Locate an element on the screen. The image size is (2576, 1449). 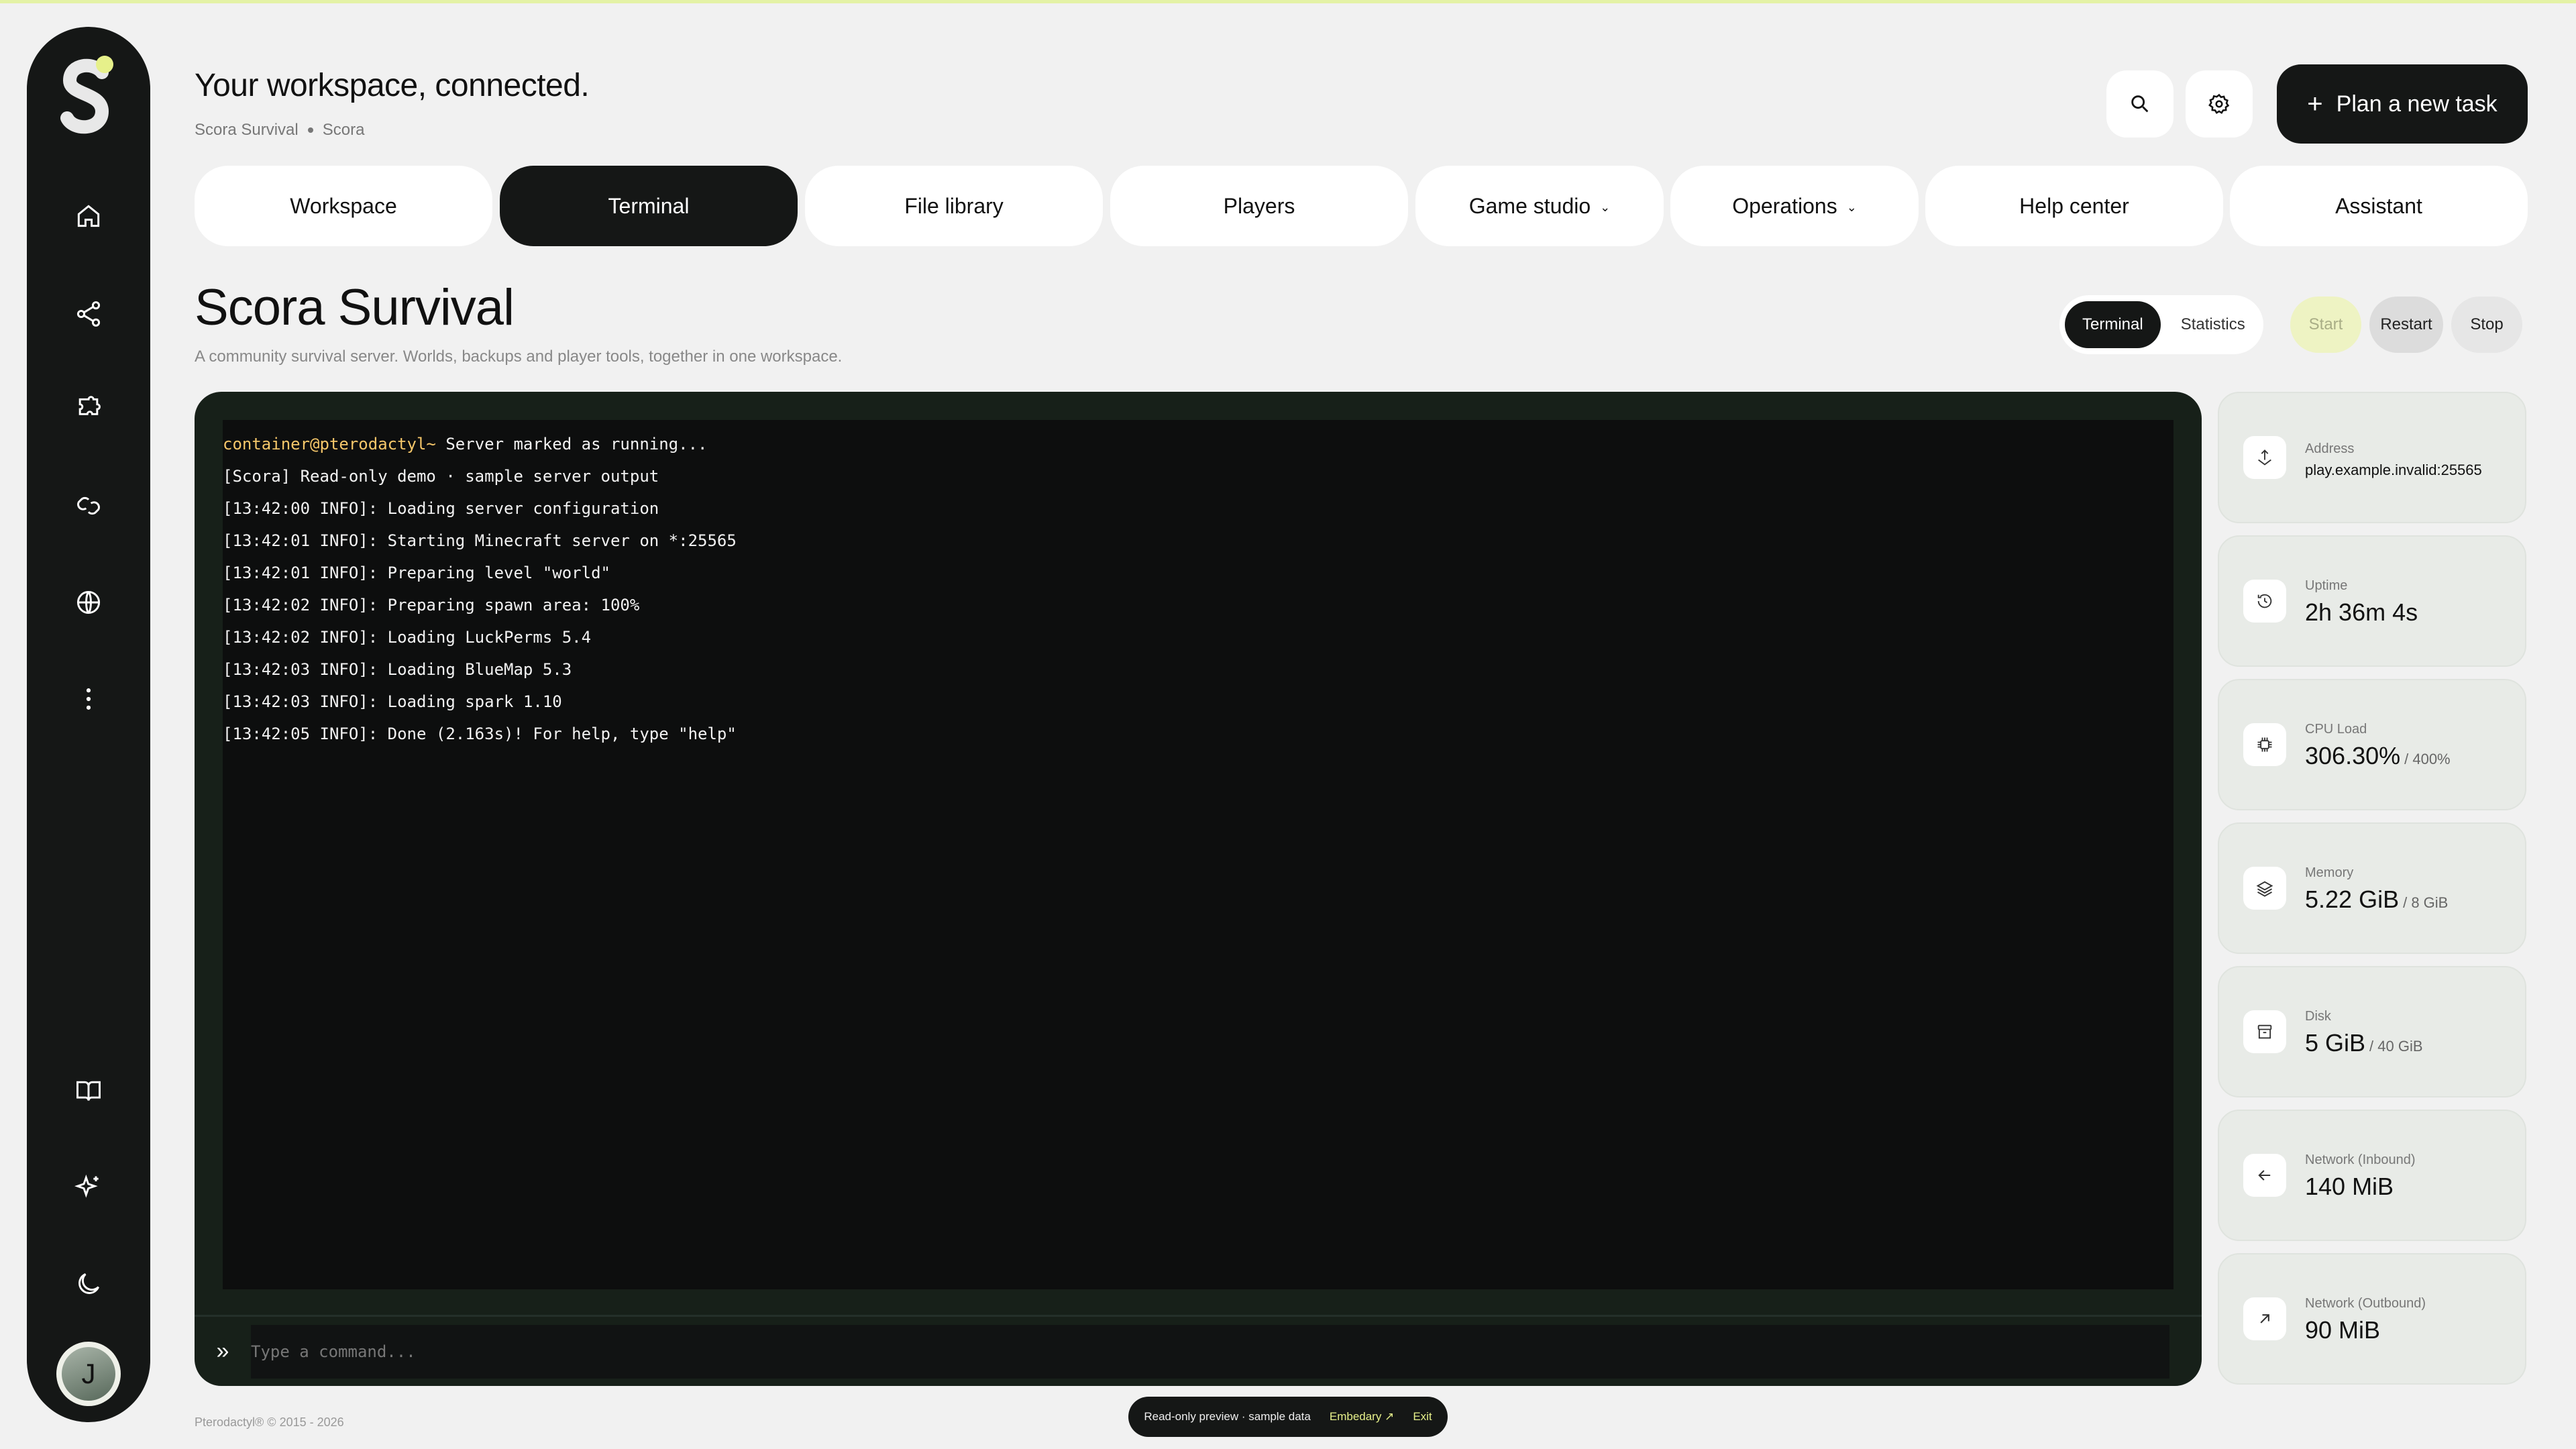
command-input is located at coordinates (1210, 1351).